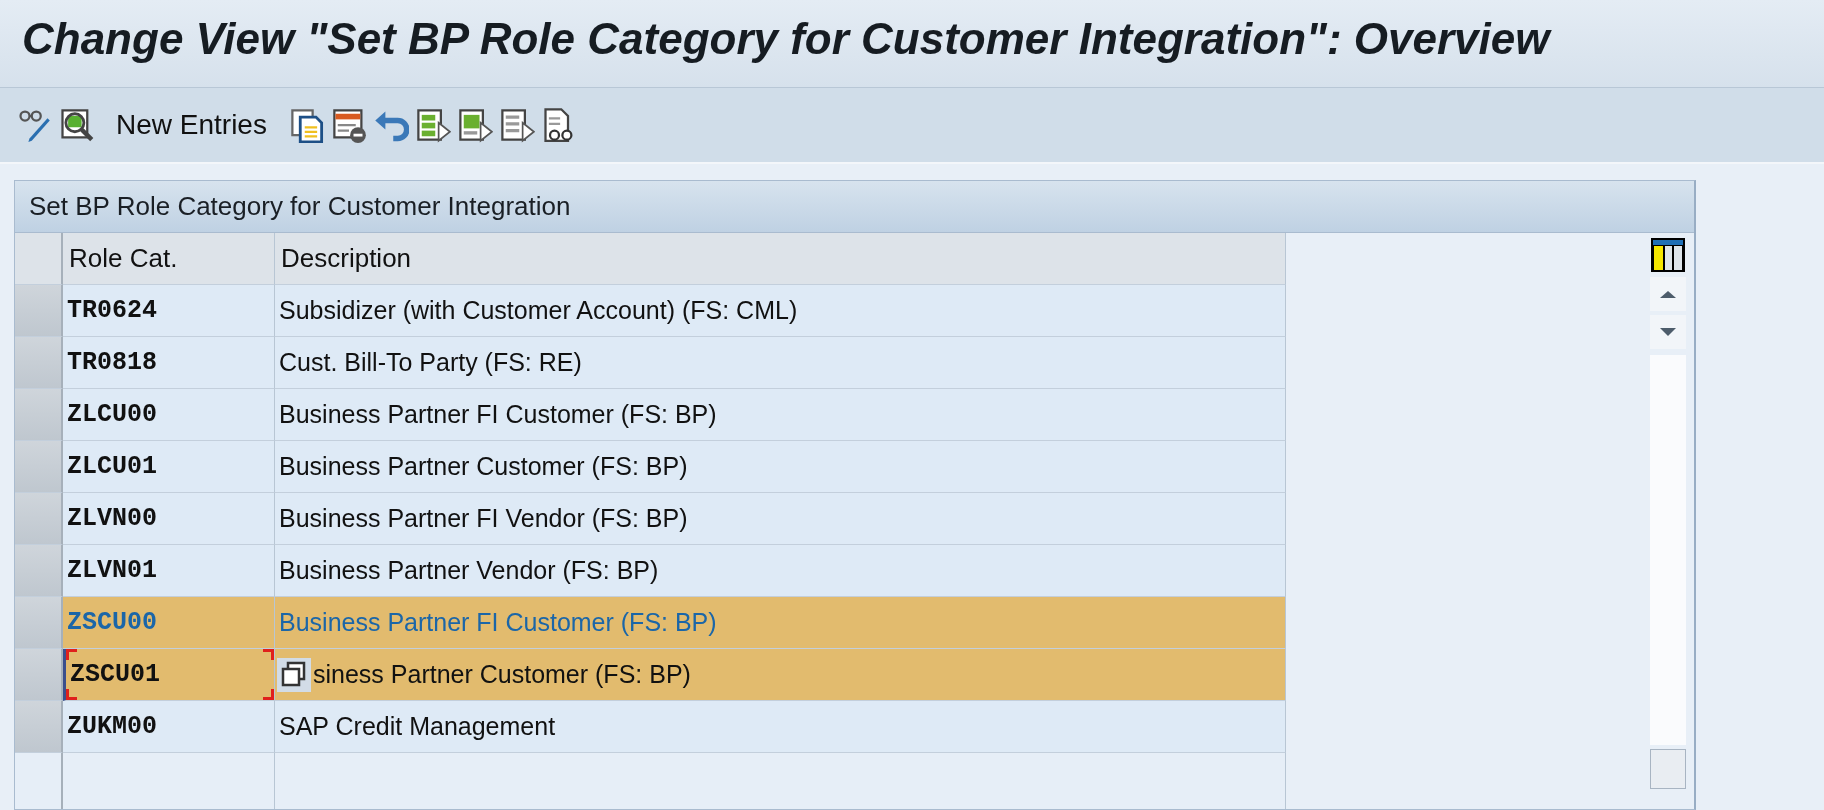  Describe the element at coordinates (538, 310) in the screenshot. I see `table-cell: Subsidizer (with Customer Account) (FS: CML)` at that location.